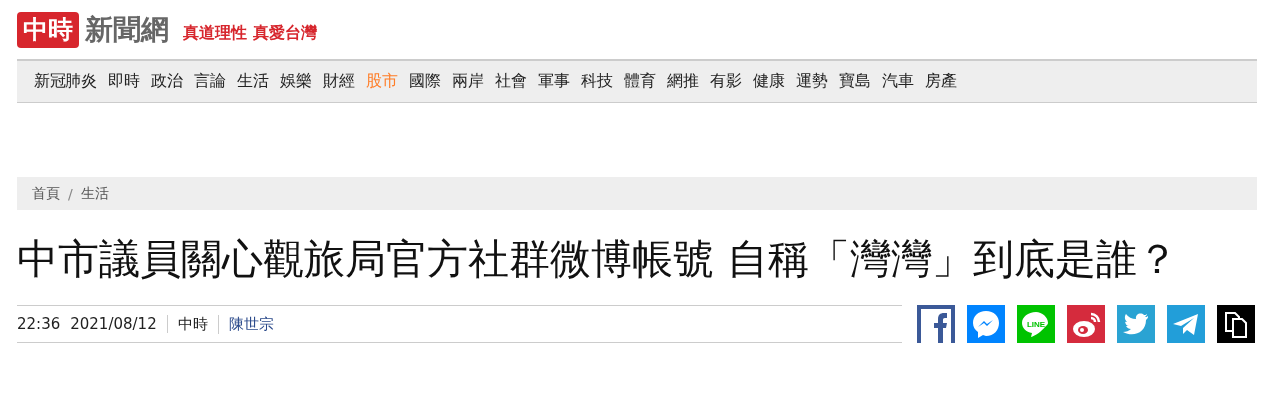 The image size is (1267, 414). Describe the element at coordinates (252, 81) in the screenshot. I see `nav-item: 生活` at that location.